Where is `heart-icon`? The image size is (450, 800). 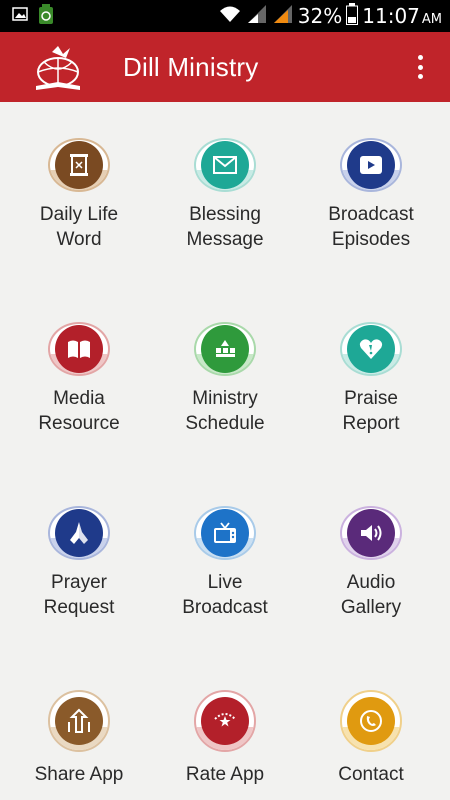 heart-icon is located at coordinates (371, 349).